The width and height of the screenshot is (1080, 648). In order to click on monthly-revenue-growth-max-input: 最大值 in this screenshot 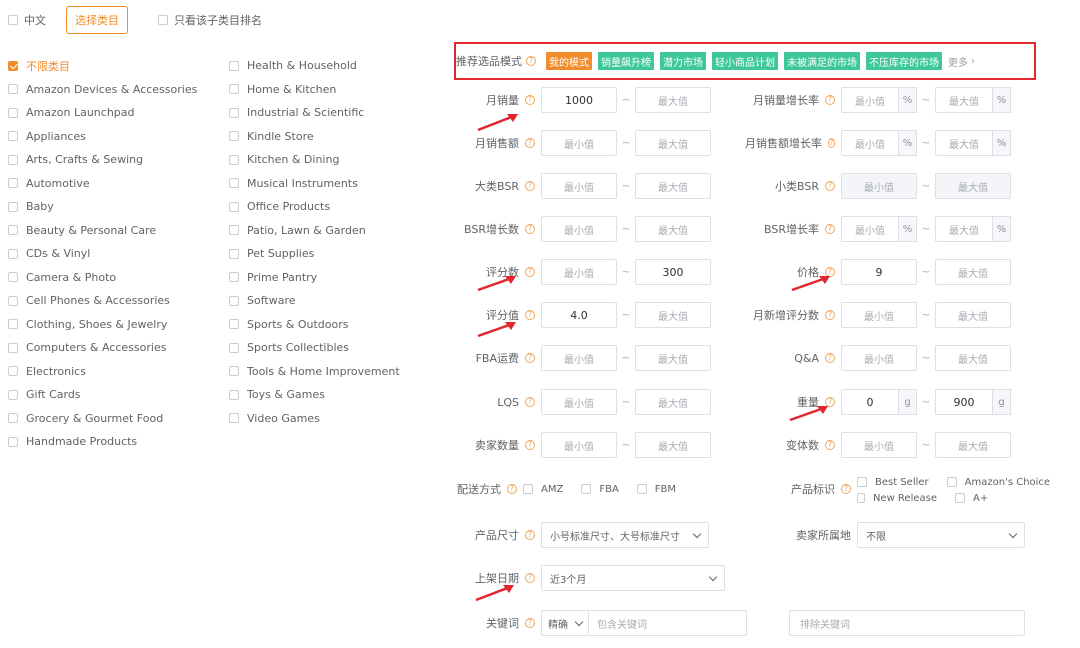, I will do `click(964, 143)`.